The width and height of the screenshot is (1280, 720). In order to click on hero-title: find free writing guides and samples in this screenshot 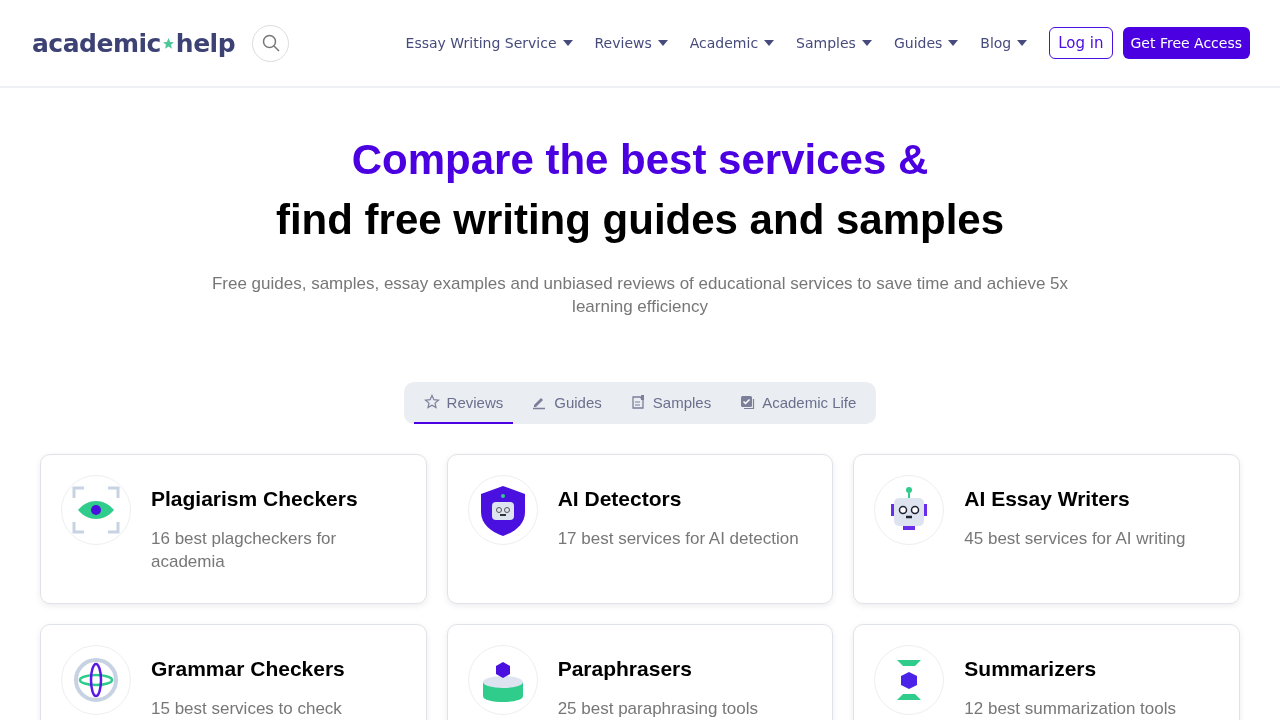, I will do `click(640, 220)`.